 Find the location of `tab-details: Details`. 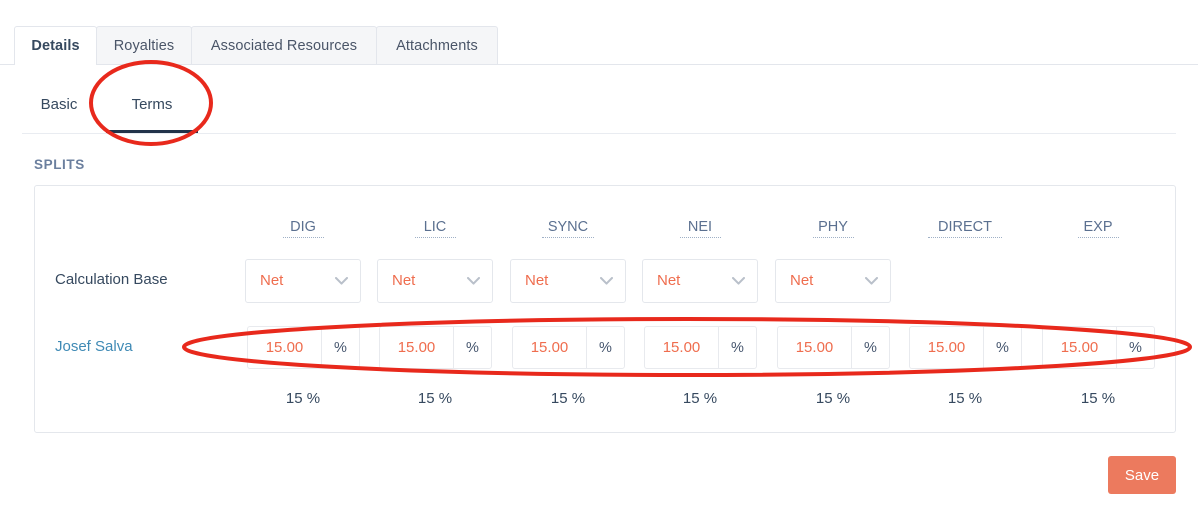

tab-details: Details is located at coordinates (55, 45).